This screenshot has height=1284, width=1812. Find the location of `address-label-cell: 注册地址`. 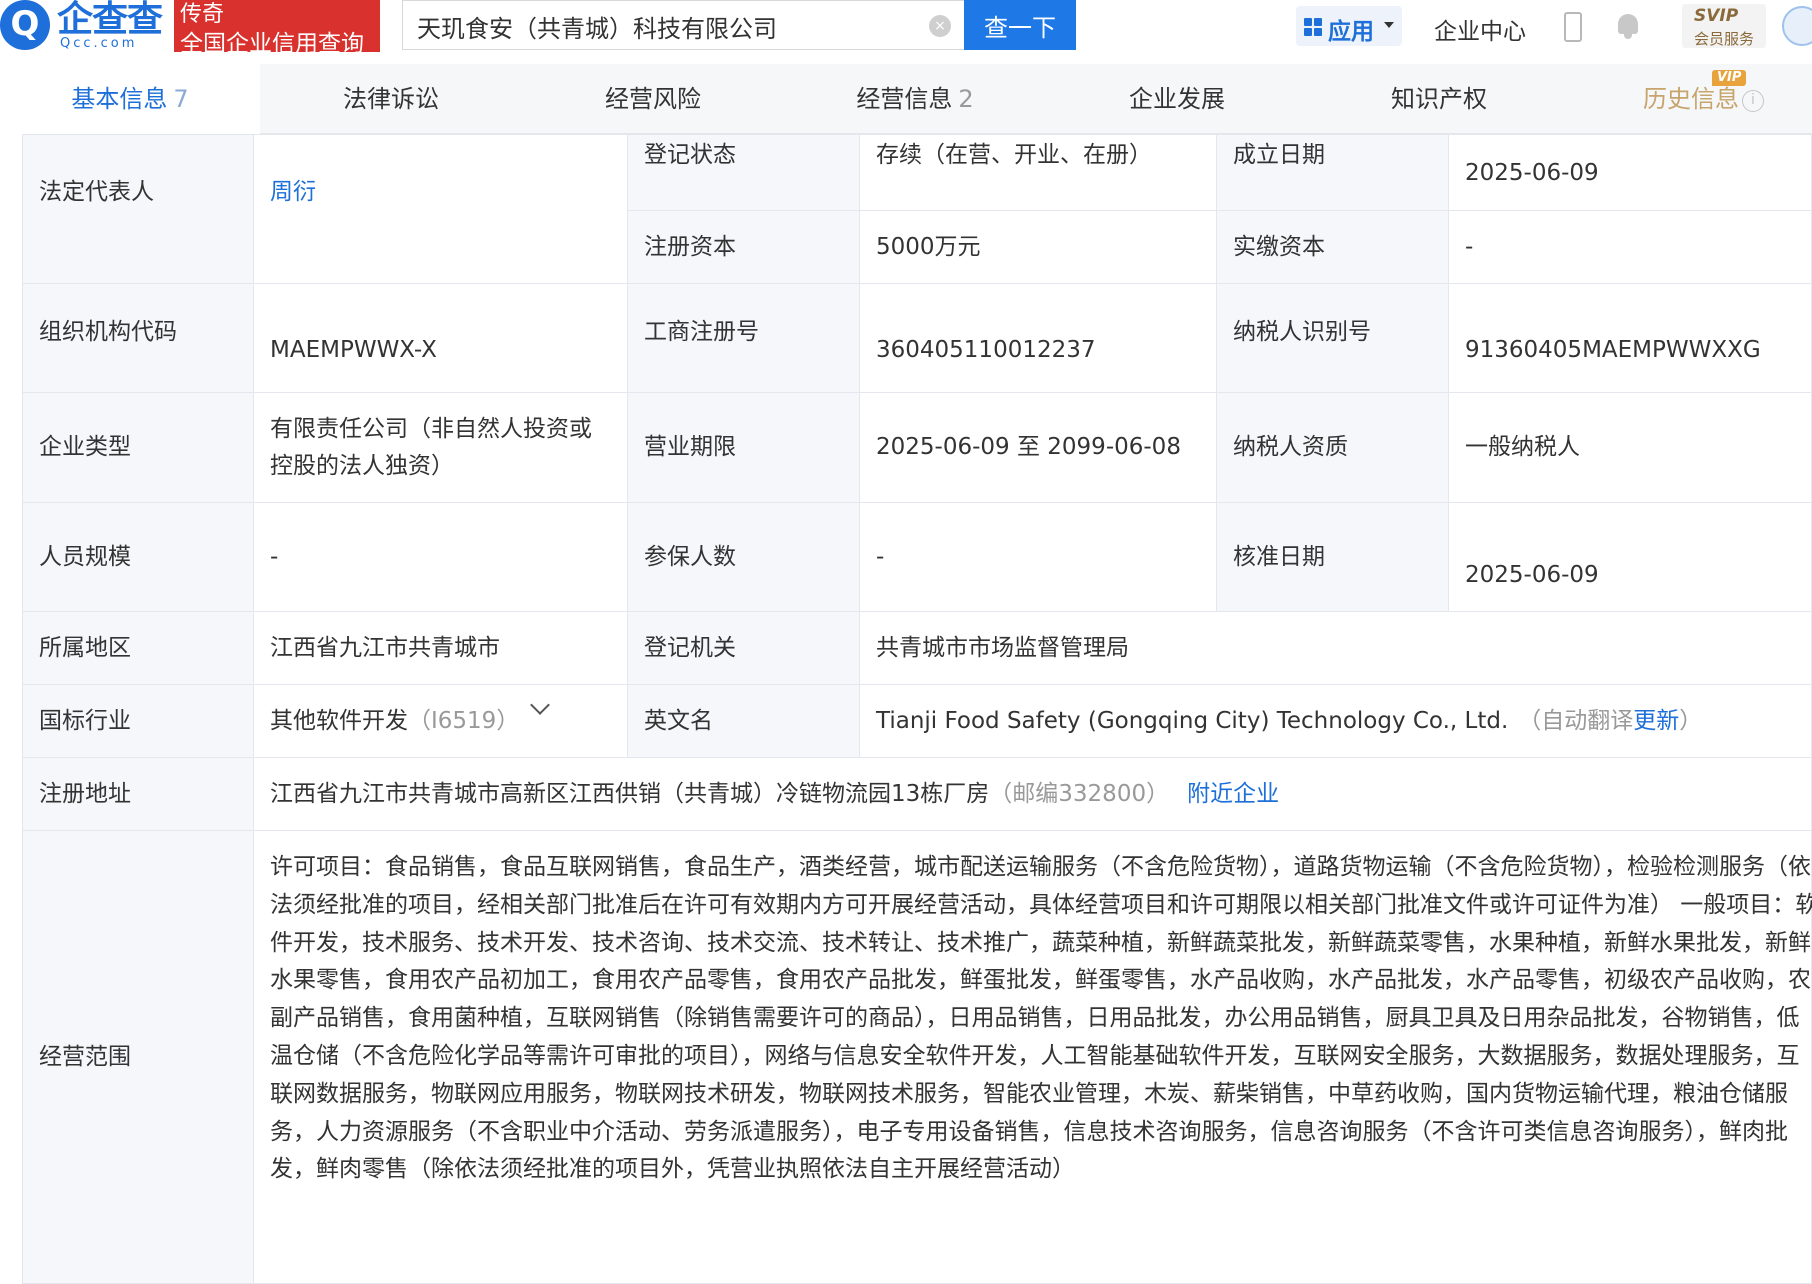

address-label-cell: 注册地址 is located at coordinates (138, 794).